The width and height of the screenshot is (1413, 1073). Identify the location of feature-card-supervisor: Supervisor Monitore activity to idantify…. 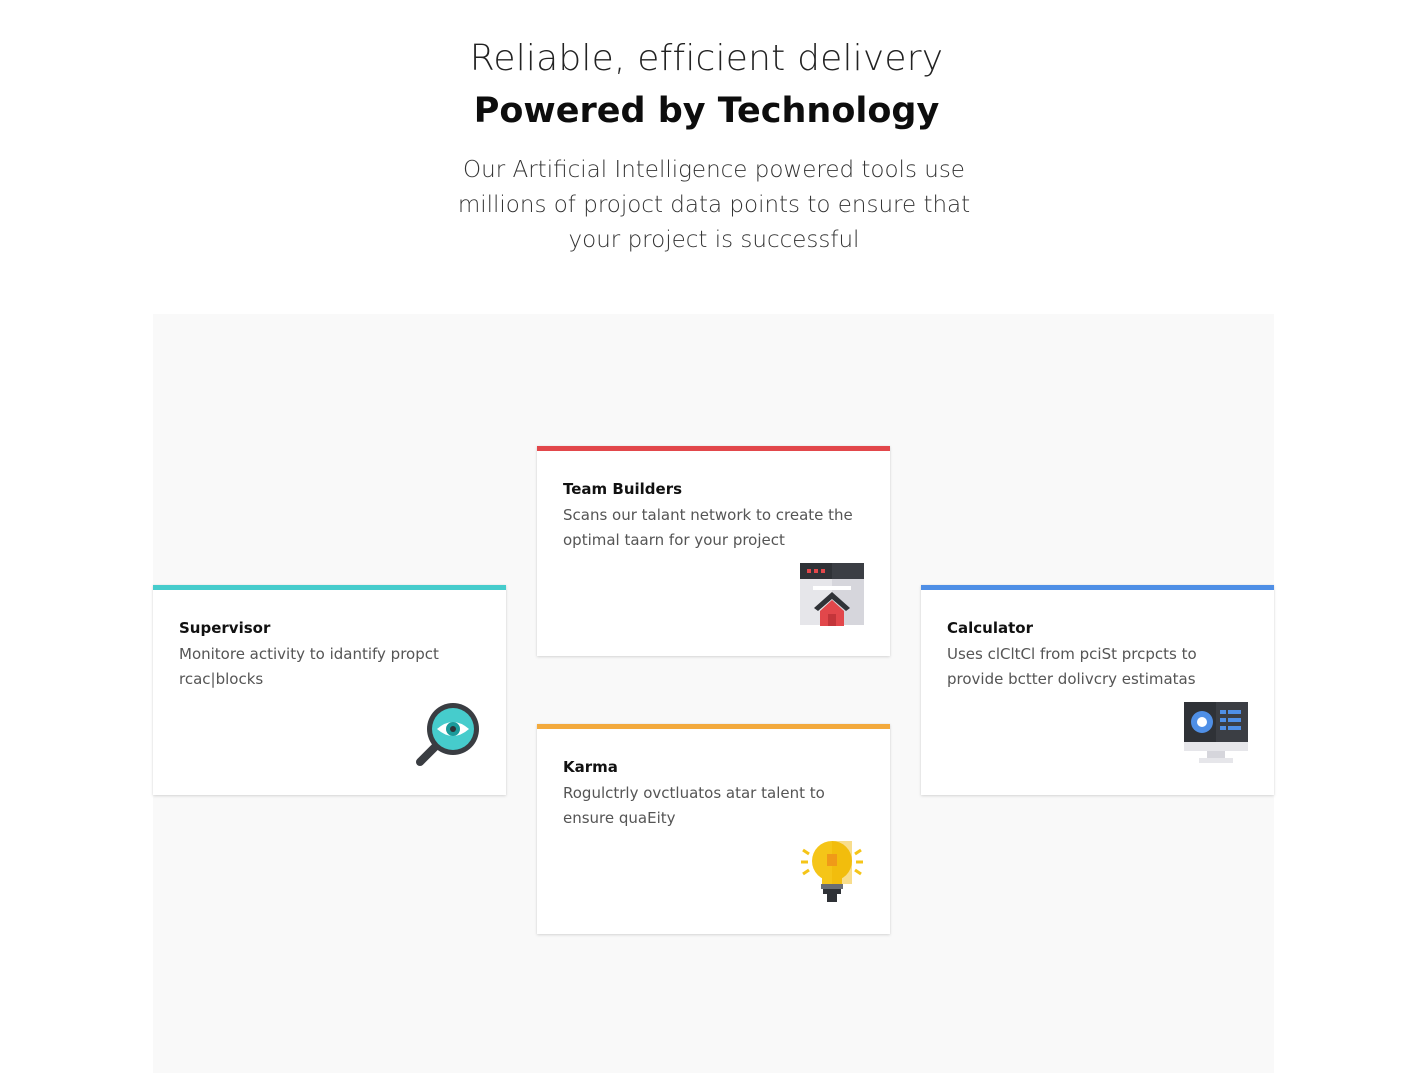
(329, 690).